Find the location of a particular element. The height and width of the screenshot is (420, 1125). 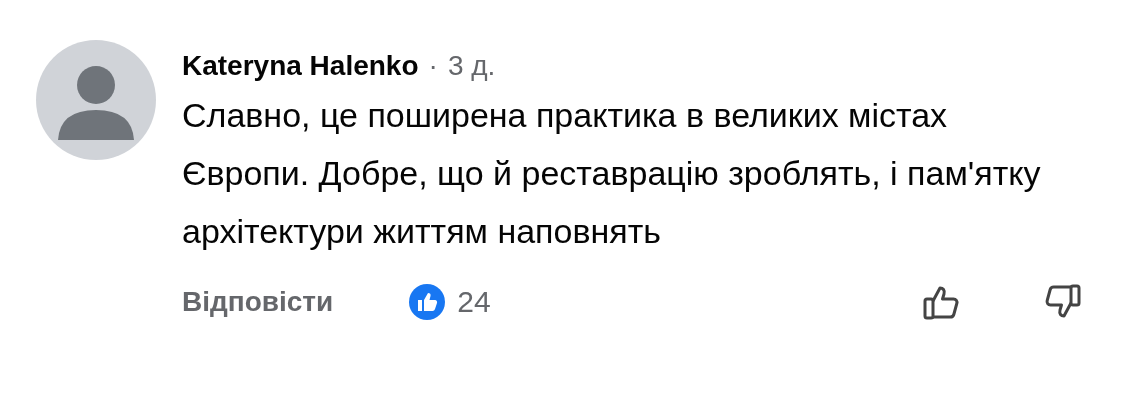

timestamp: 3 д. is located at coordinates (471, 66).